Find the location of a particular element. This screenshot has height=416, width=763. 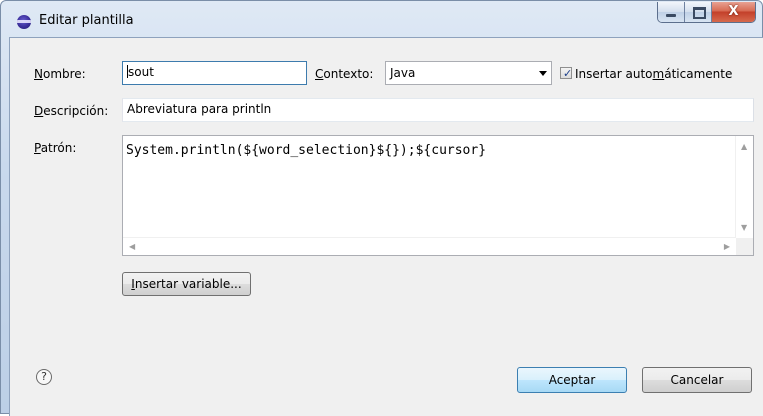

auto-insert-checkbox: ✓ is located at coordinates (566, 73).